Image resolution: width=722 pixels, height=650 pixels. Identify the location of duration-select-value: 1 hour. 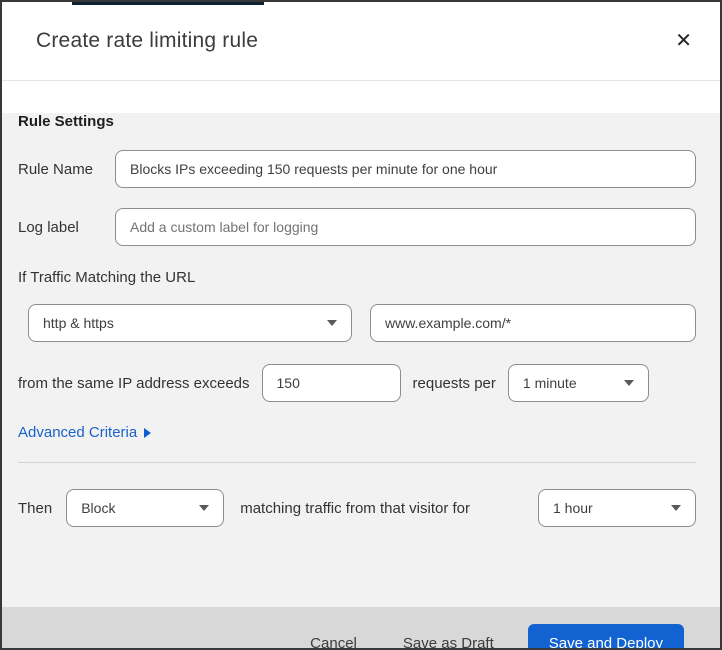
(573, 508).